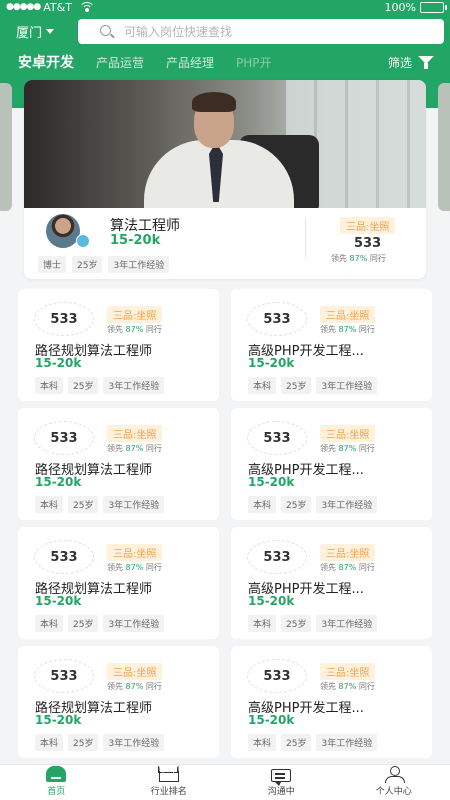 Image resolution: width=450 pixels, height=800 pixels. I want to click on tab-product-manager: 产品经理, so click(190, 67).